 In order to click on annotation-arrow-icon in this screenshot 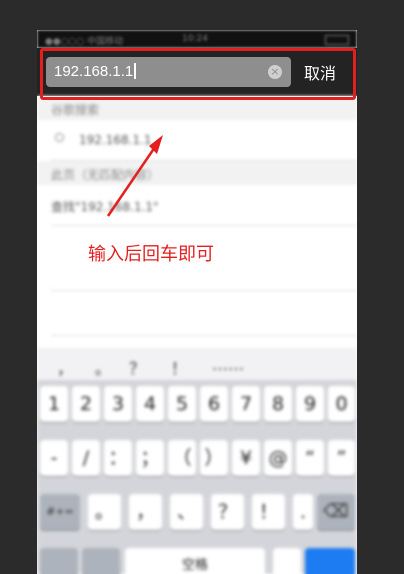, I will do `click(134, 176)`.